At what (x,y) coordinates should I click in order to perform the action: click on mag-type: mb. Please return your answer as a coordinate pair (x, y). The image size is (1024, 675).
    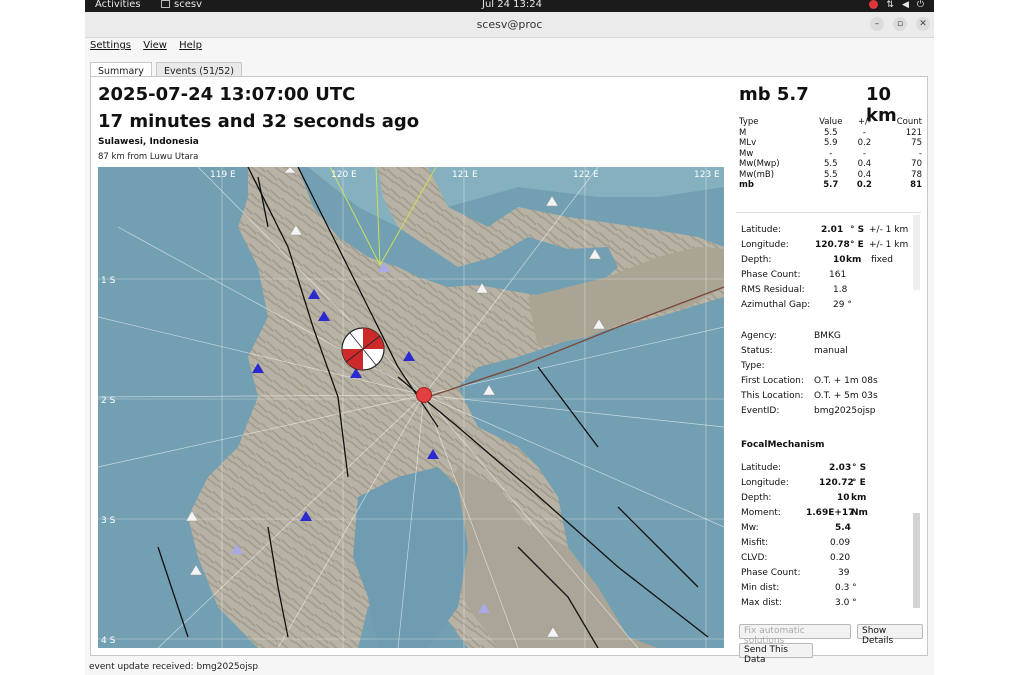
    Looking at the image, I should click on (746, 185).